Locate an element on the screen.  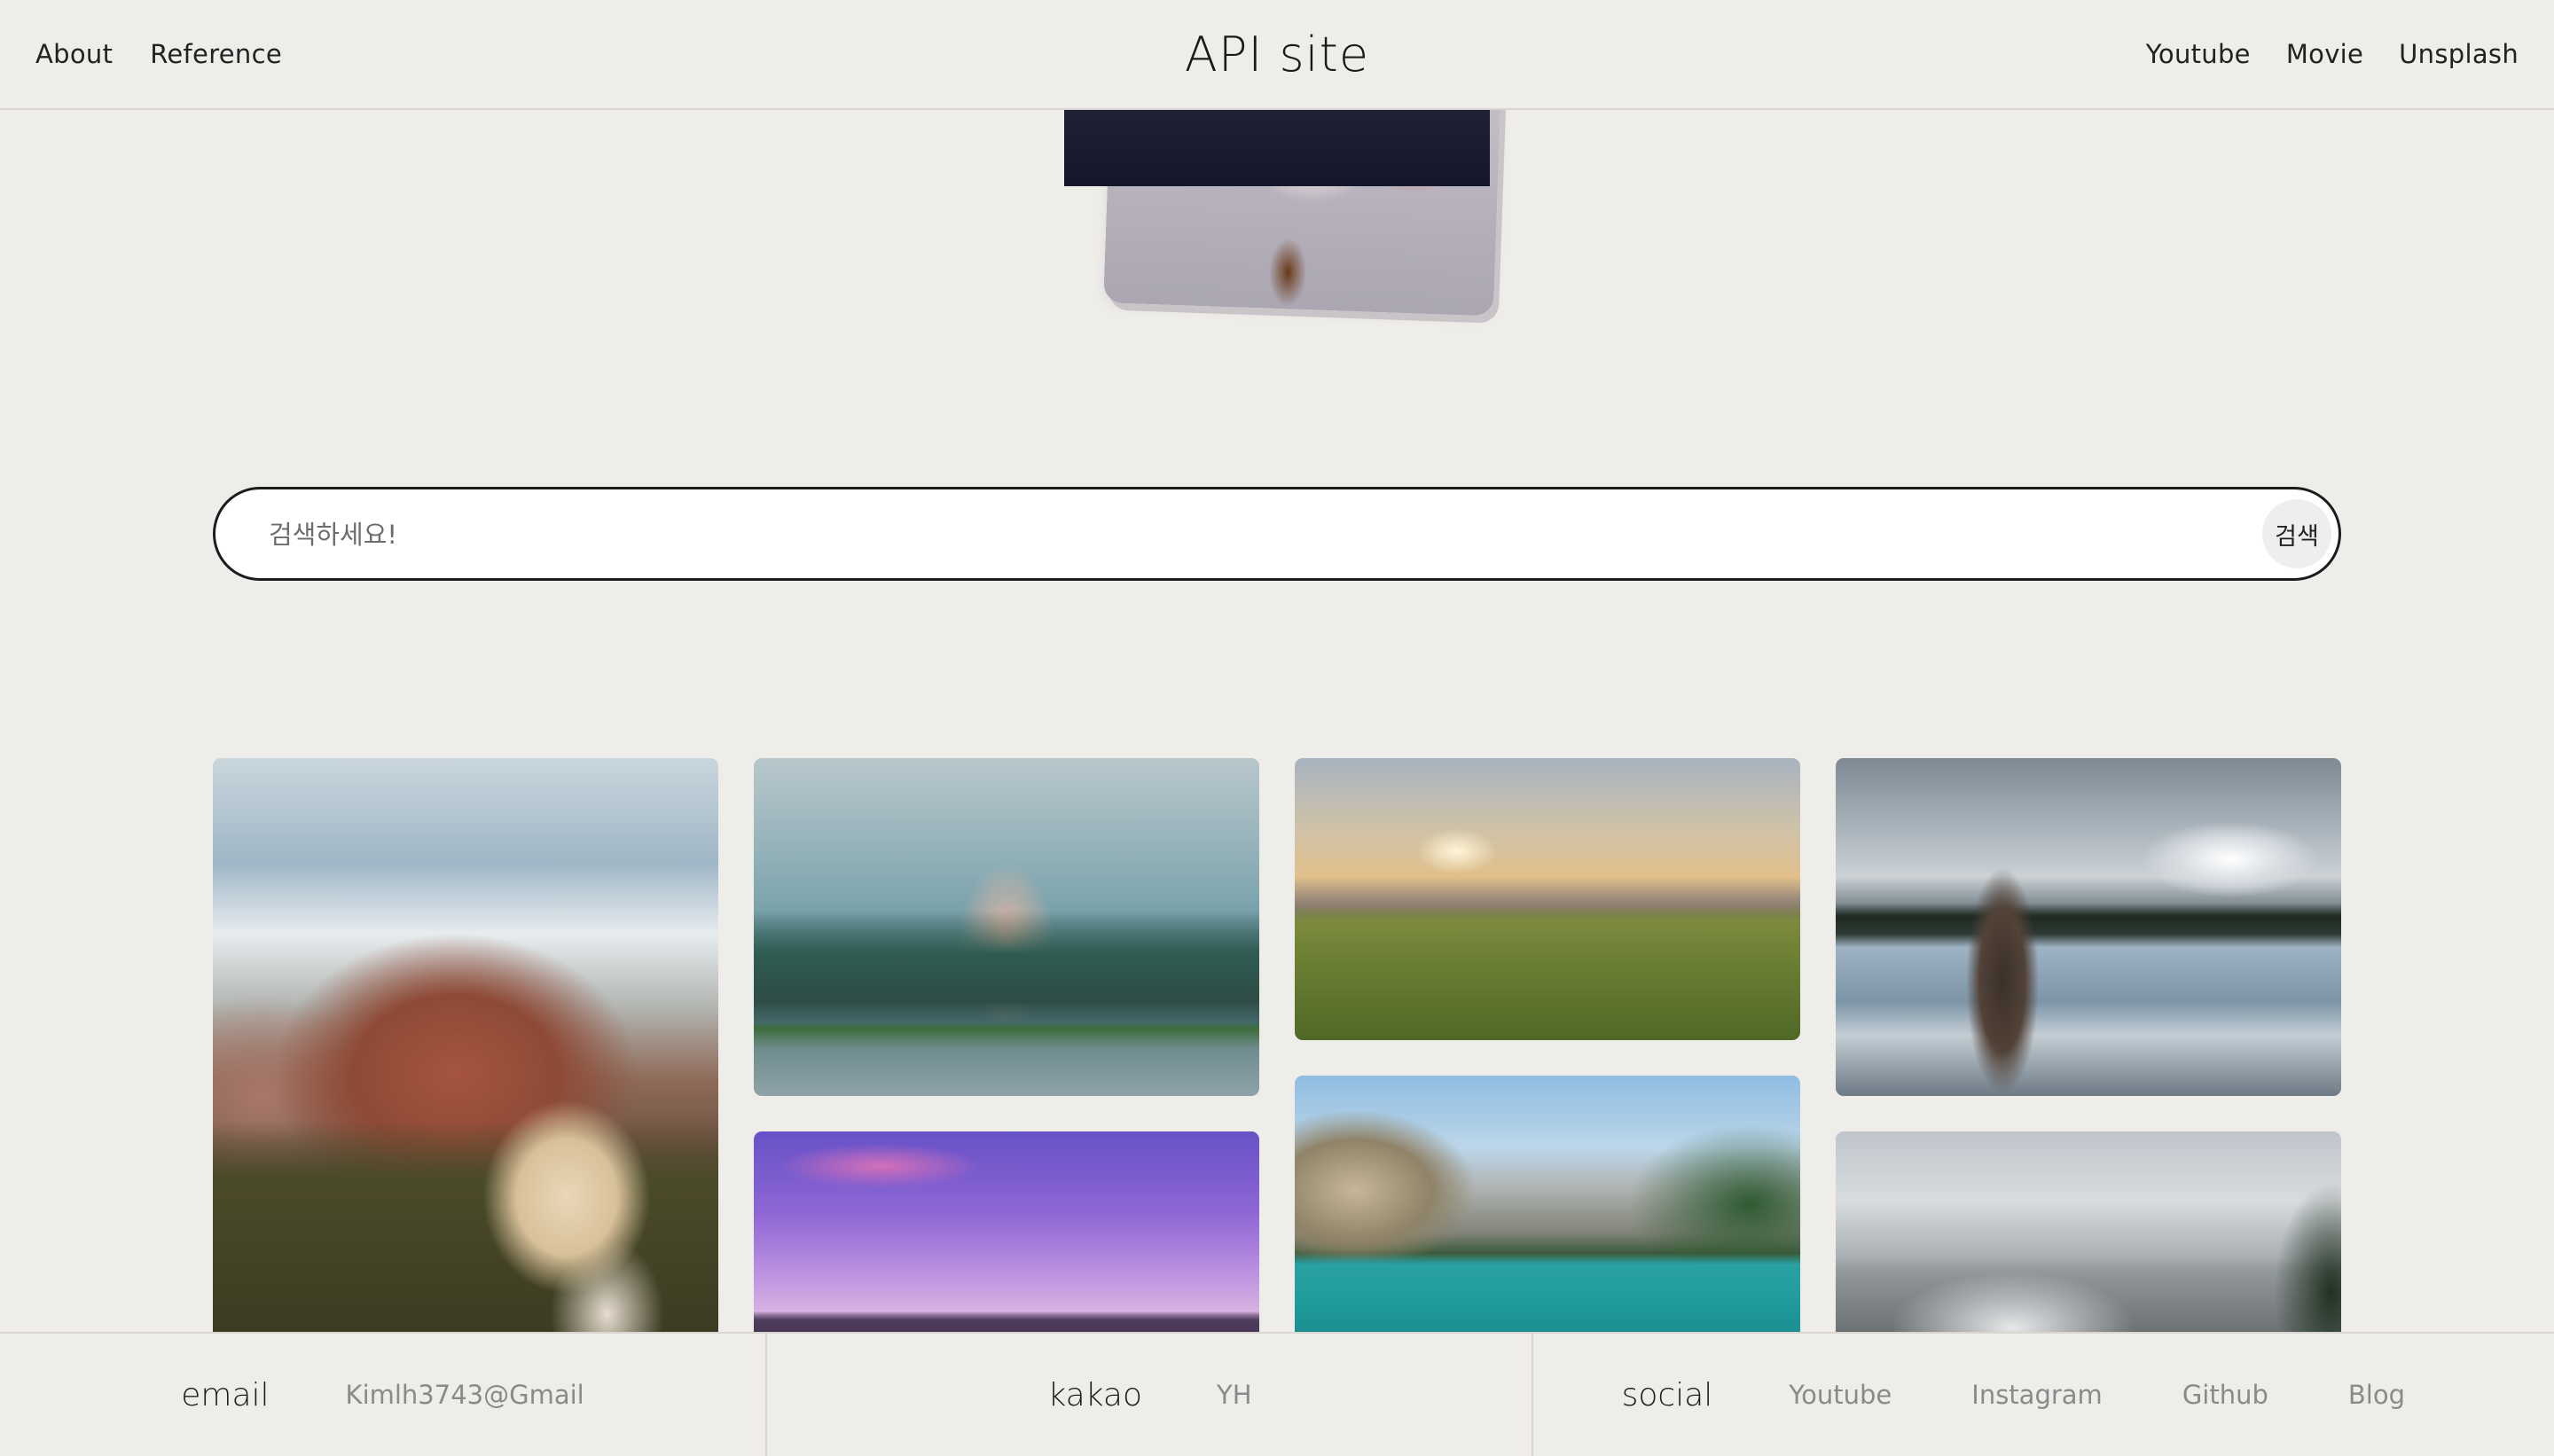
nav-about-link: About is located at coordinates (74, 54).